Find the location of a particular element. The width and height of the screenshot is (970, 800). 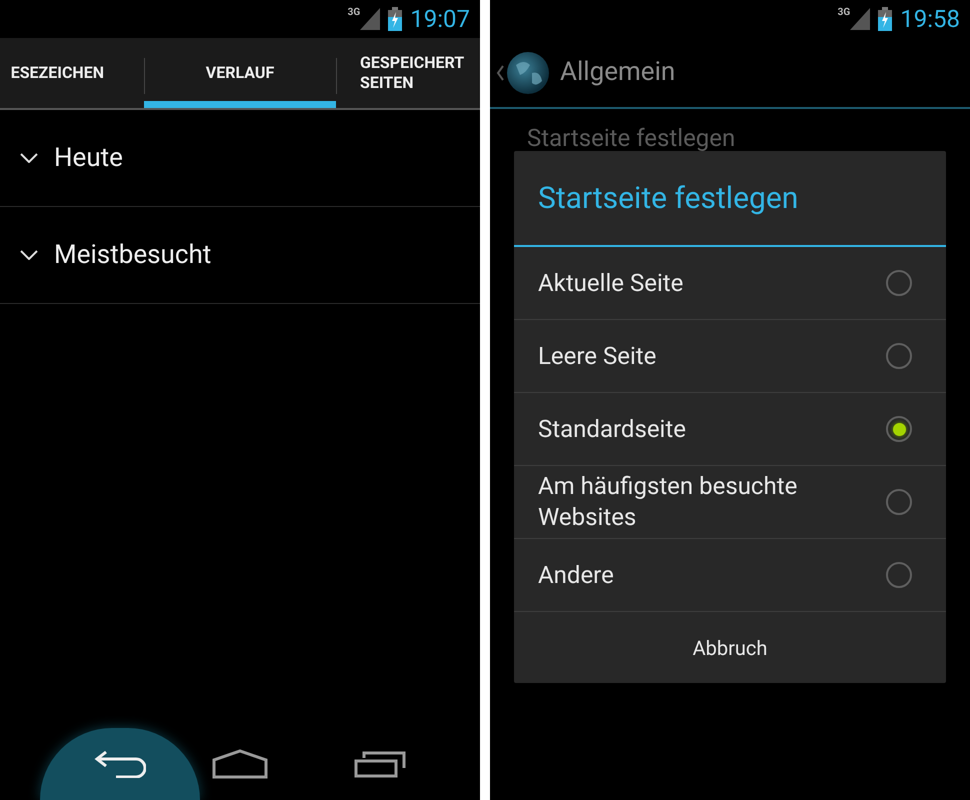

radio-option: Am häufigsten besuchte Websites is located at coordinates (730, 502).